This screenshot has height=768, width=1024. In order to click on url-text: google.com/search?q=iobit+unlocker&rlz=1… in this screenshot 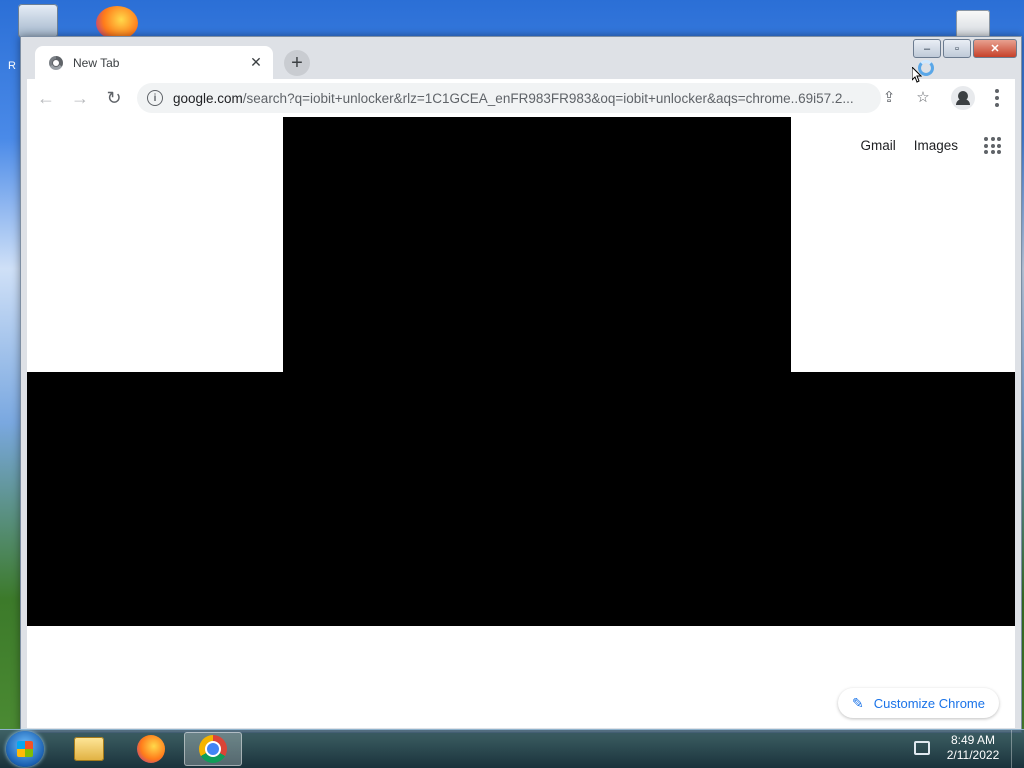, I will do `click(518, 98)`.